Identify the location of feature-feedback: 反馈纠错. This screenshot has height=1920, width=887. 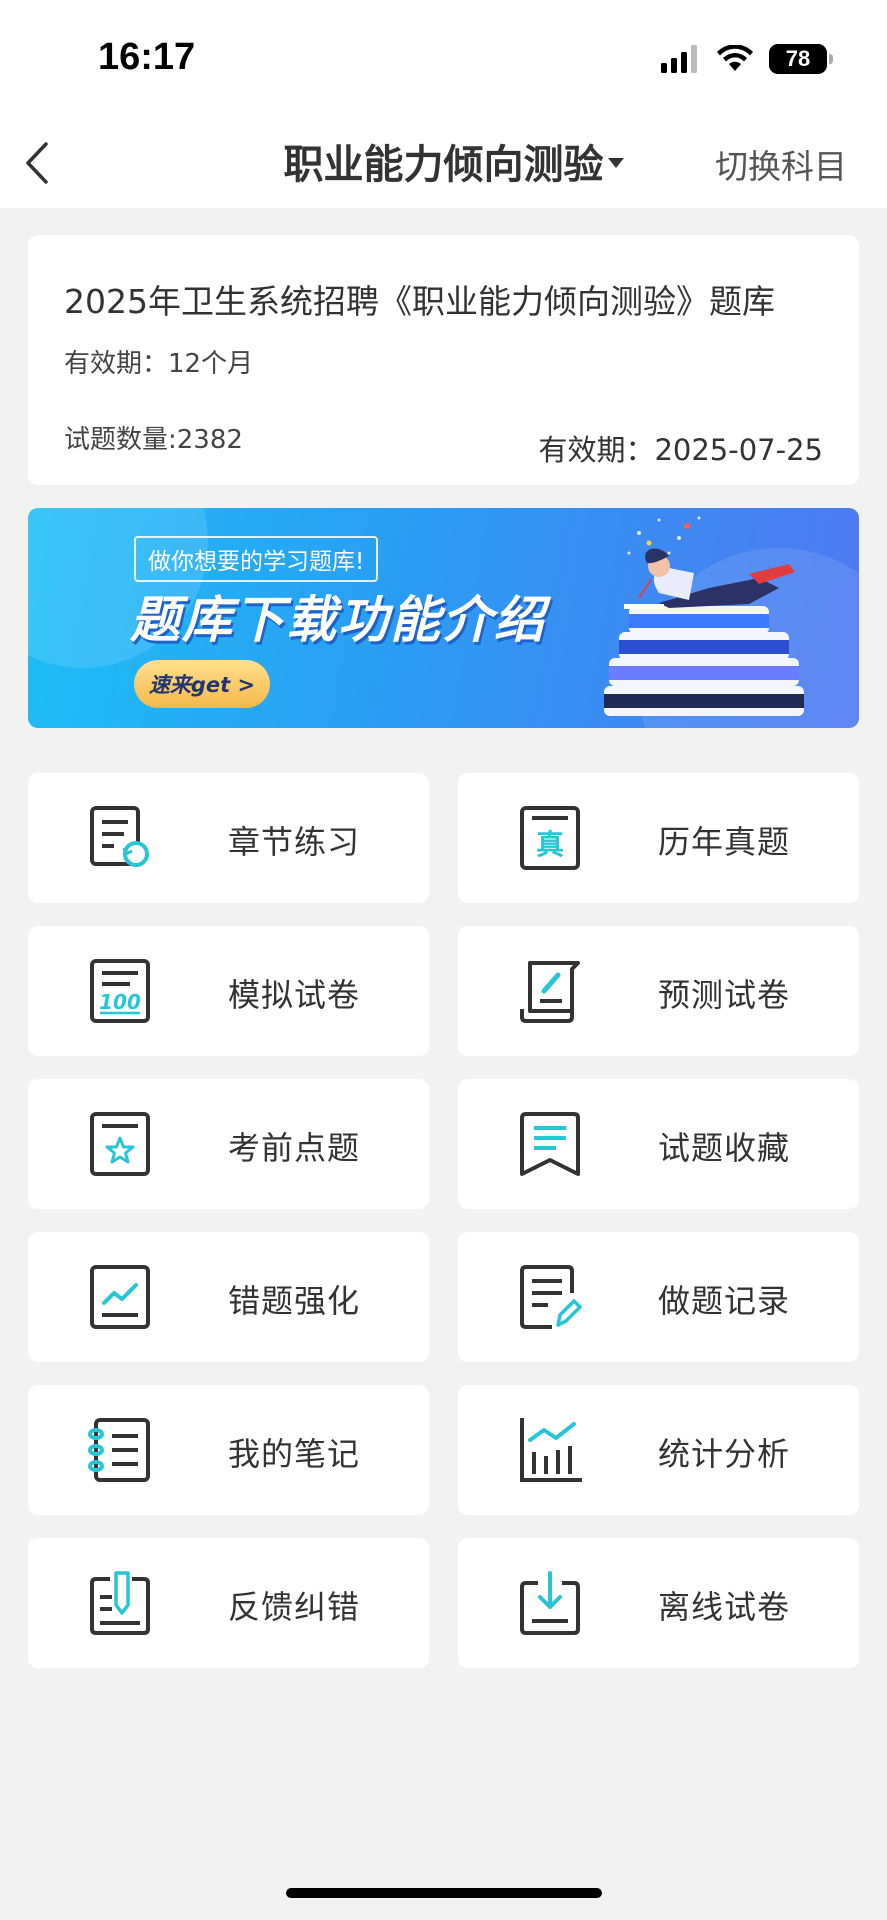
(228, 1603).